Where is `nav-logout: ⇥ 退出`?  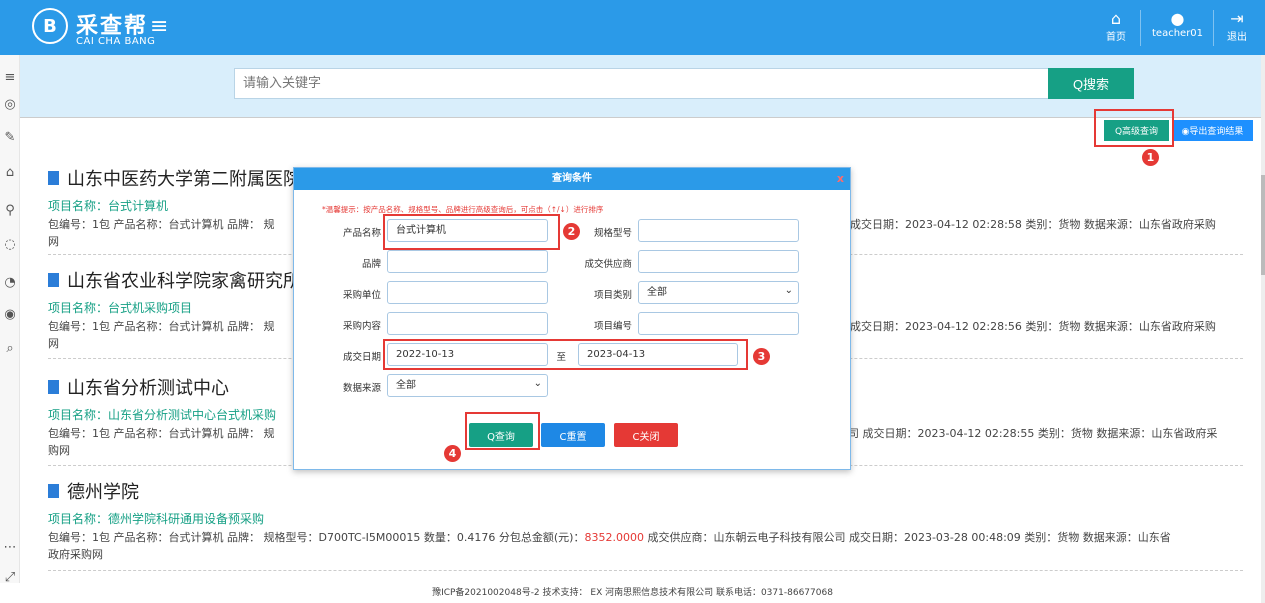 nav-logout: ⇥ 退出 is located at coordinates (1237, 26).